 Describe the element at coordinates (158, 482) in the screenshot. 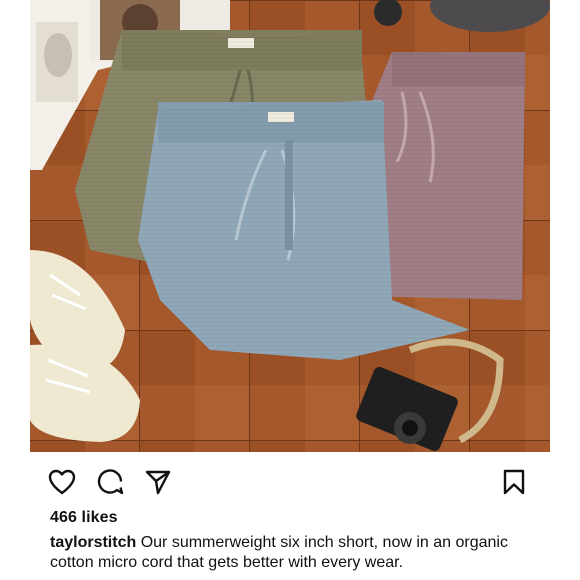

I see `paper-plane-icon` at that location.